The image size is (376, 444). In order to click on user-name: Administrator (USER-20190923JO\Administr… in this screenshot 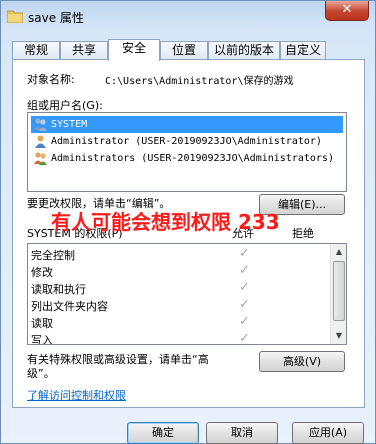, I will do `click(186, 141)`.